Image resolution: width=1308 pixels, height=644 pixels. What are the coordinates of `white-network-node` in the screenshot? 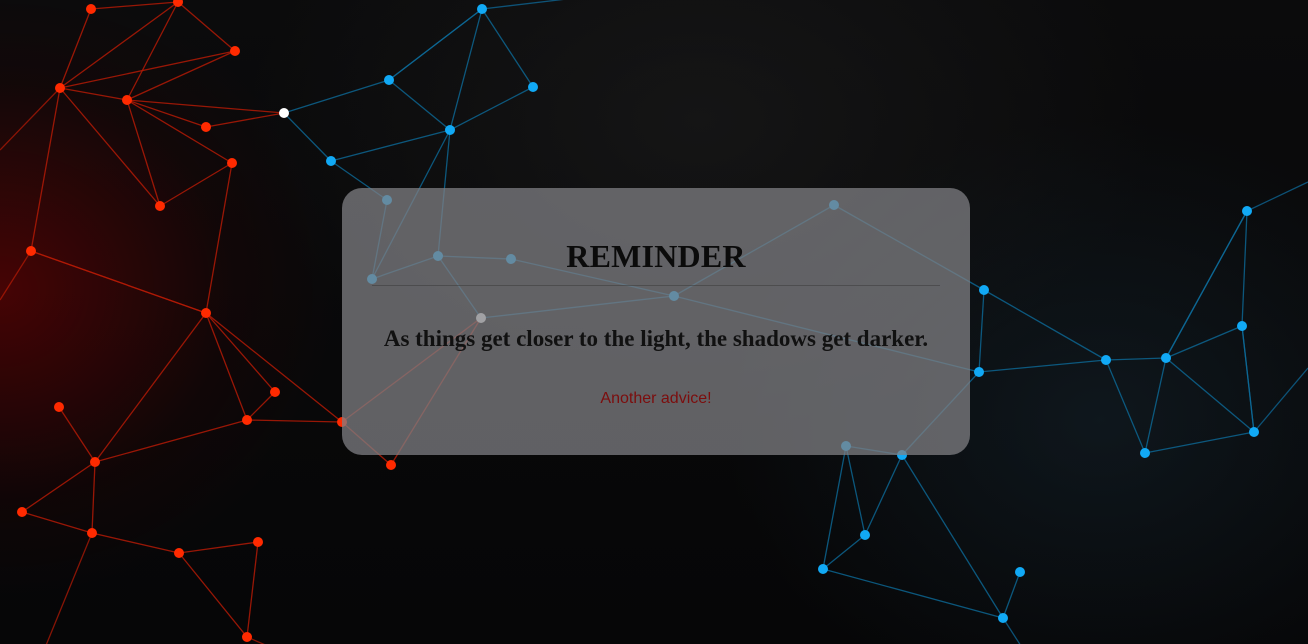 It's located at (284, 113).